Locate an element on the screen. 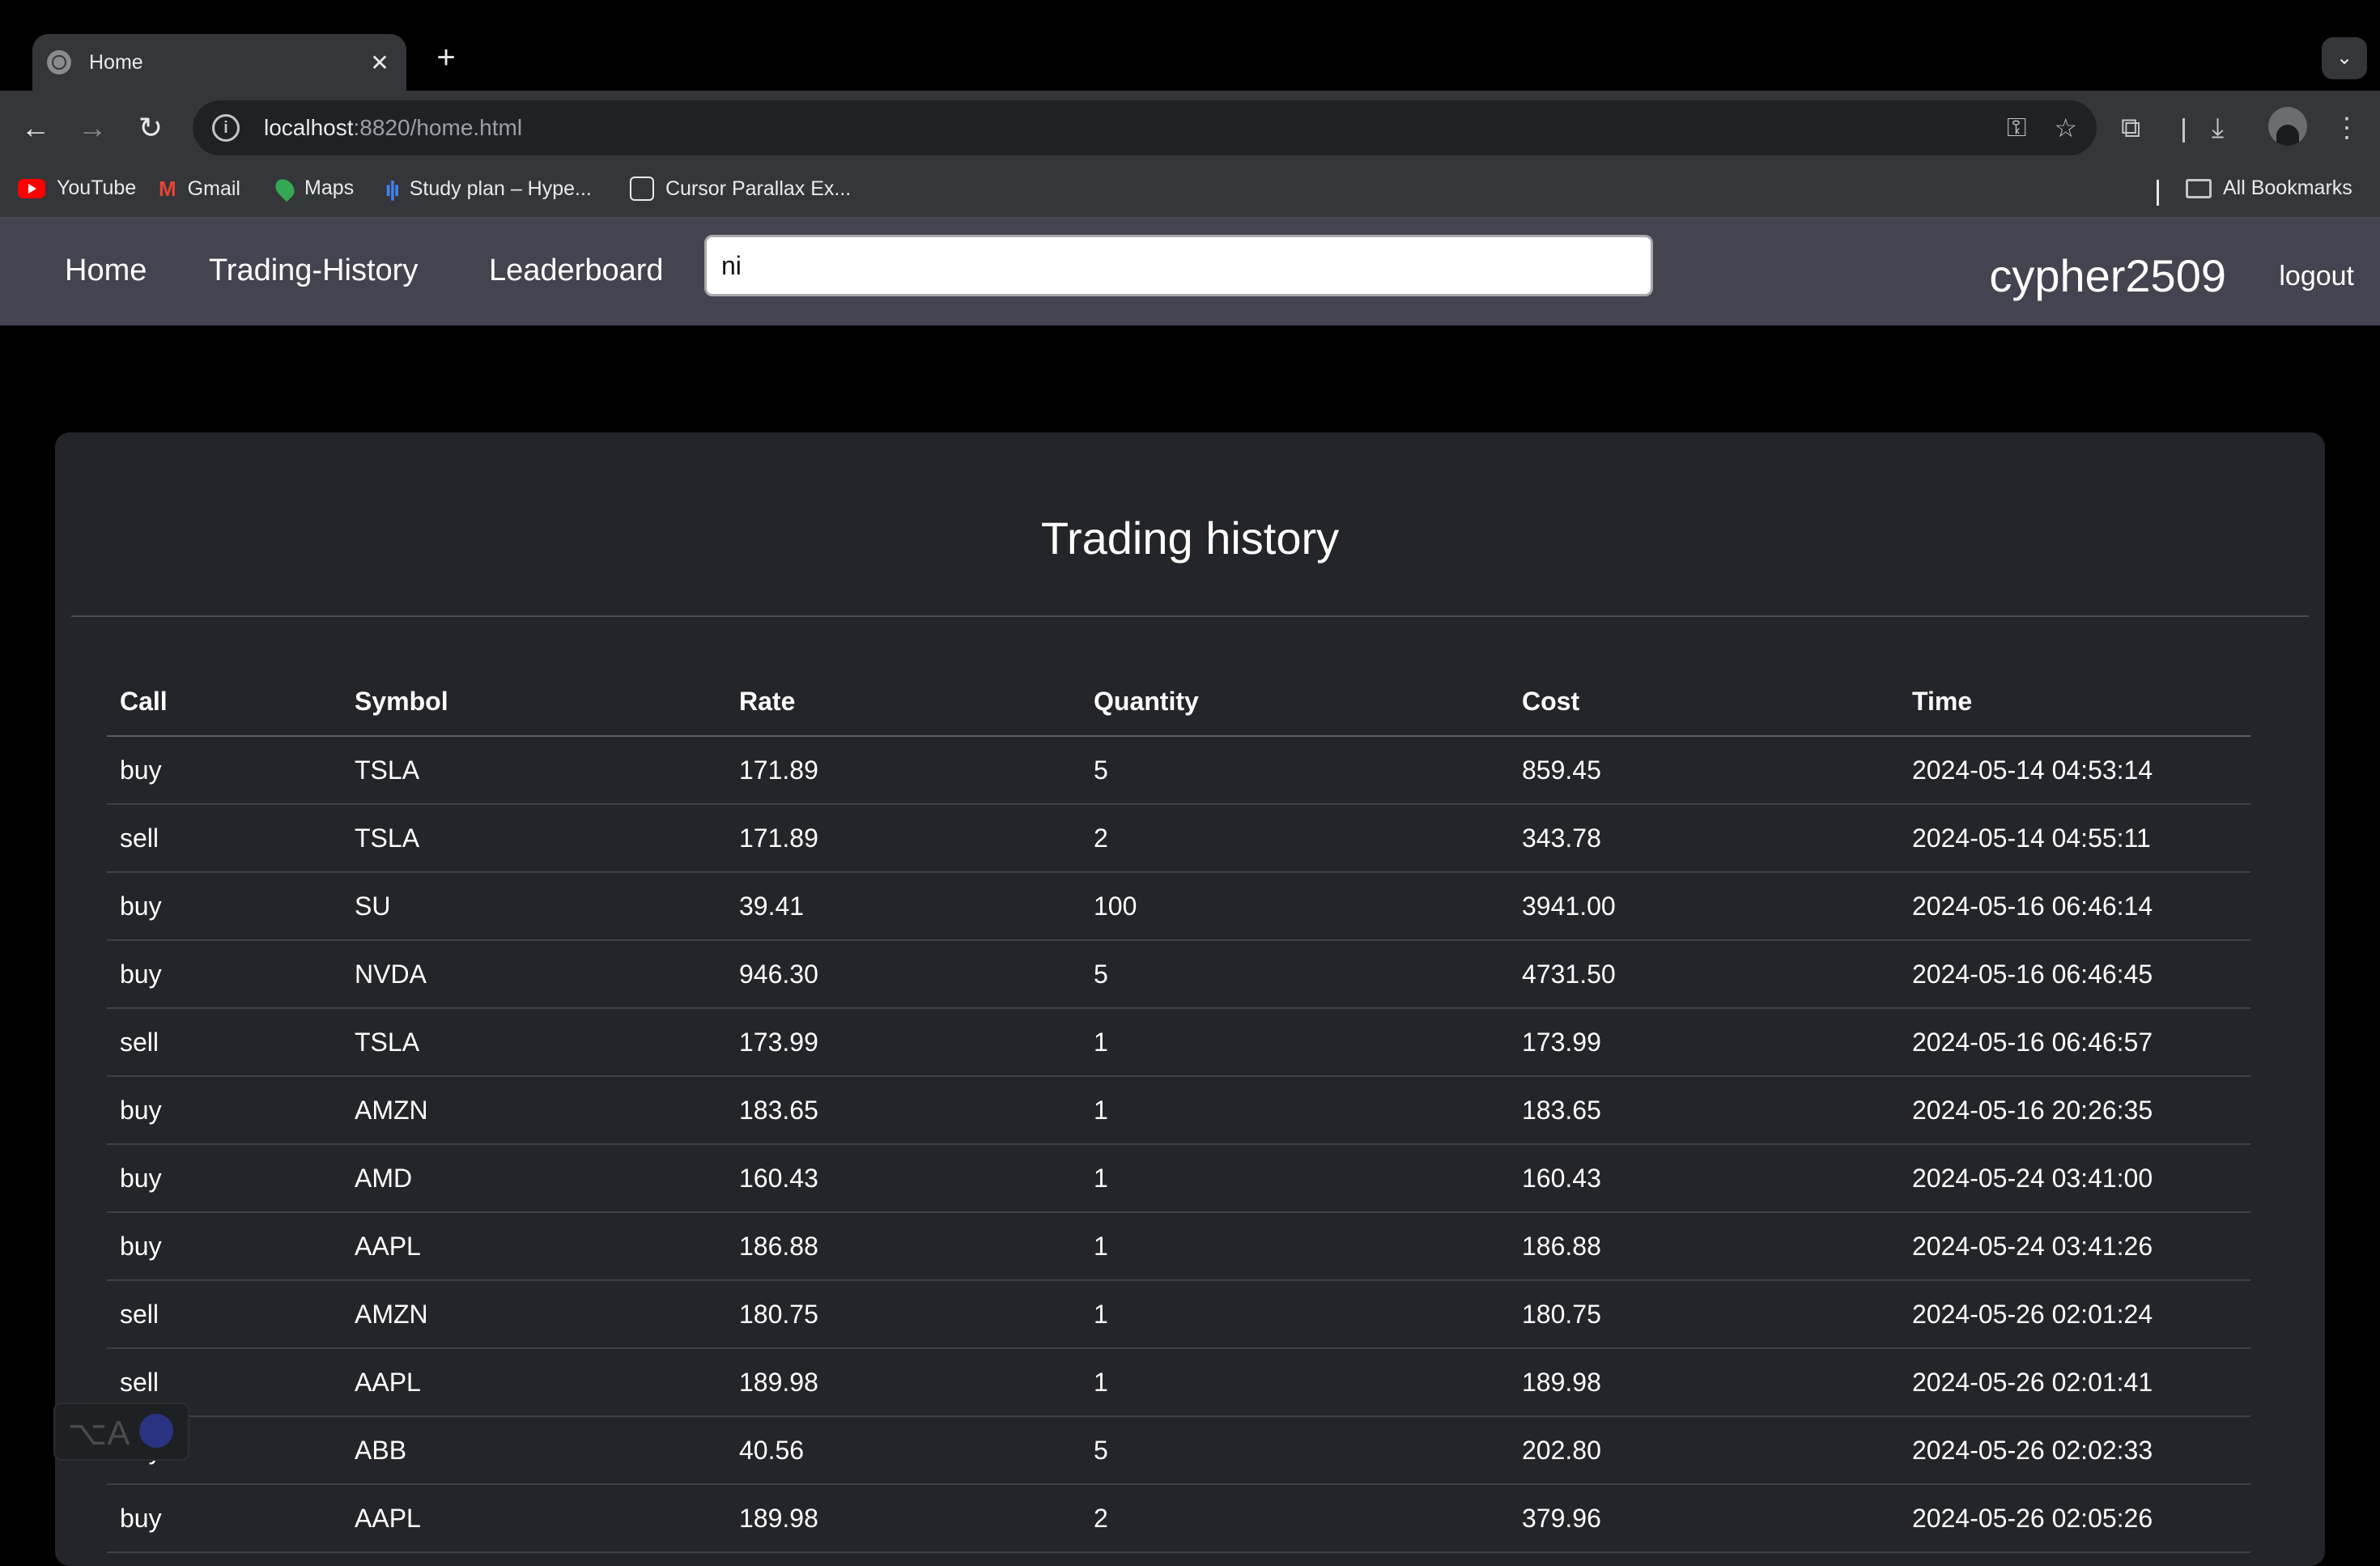 The image size is (2380, 1566). cell-cost: 186.88 is located at coordinates (1561, 1246).